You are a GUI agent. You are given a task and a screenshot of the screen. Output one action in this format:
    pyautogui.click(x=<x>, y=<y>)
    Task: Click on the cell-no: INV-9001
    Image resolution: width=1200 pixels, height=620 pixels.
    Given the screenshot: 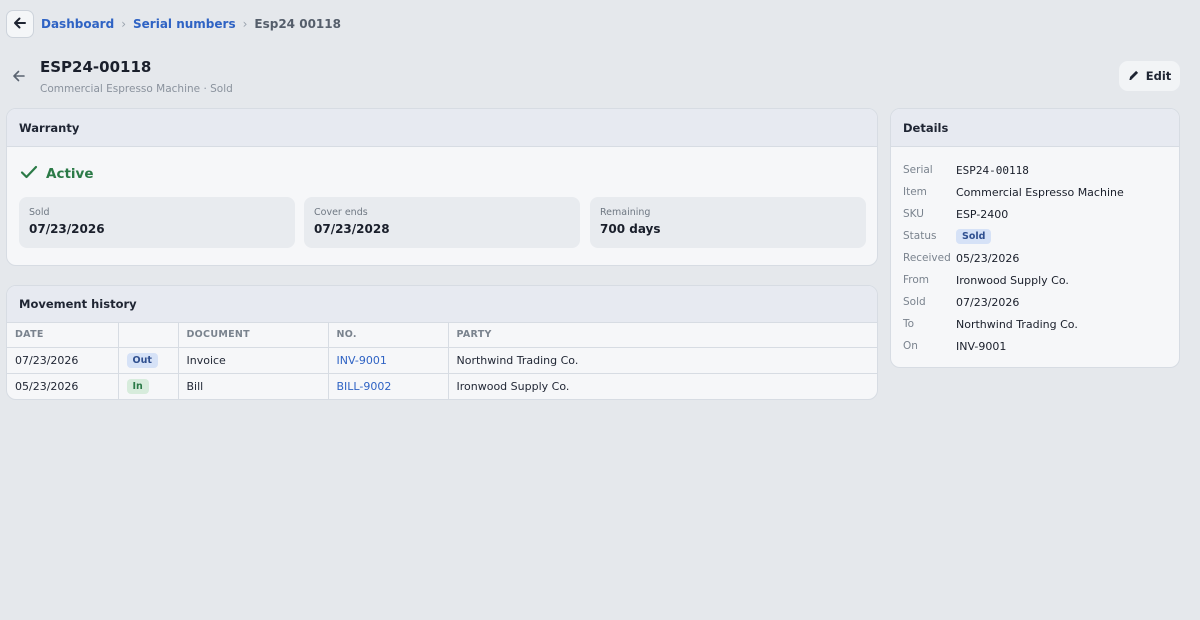 What is the action you would take?
    pyautogui.click(x=388, y=360)
    